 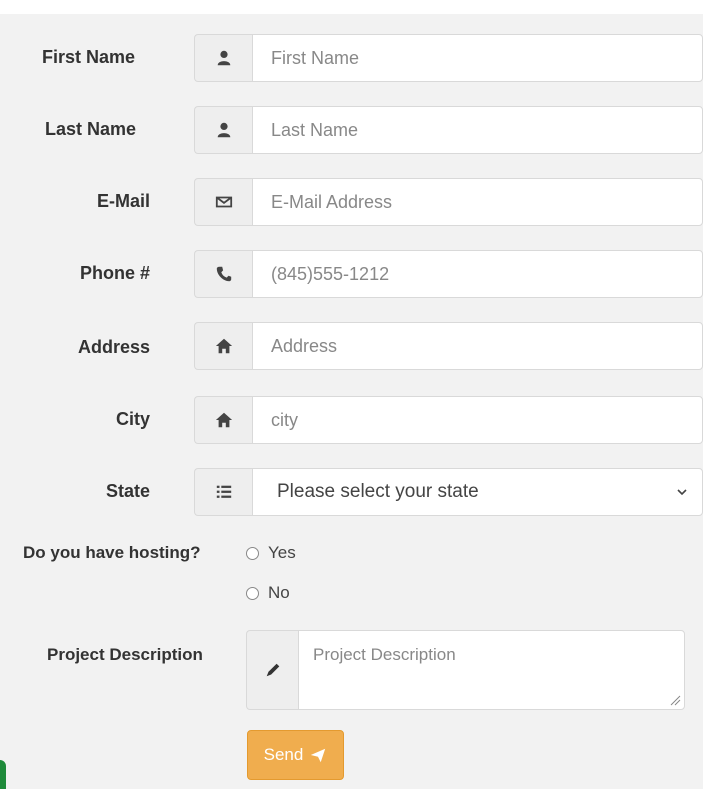 I want to click on email-input, so click(x=477, y=202).